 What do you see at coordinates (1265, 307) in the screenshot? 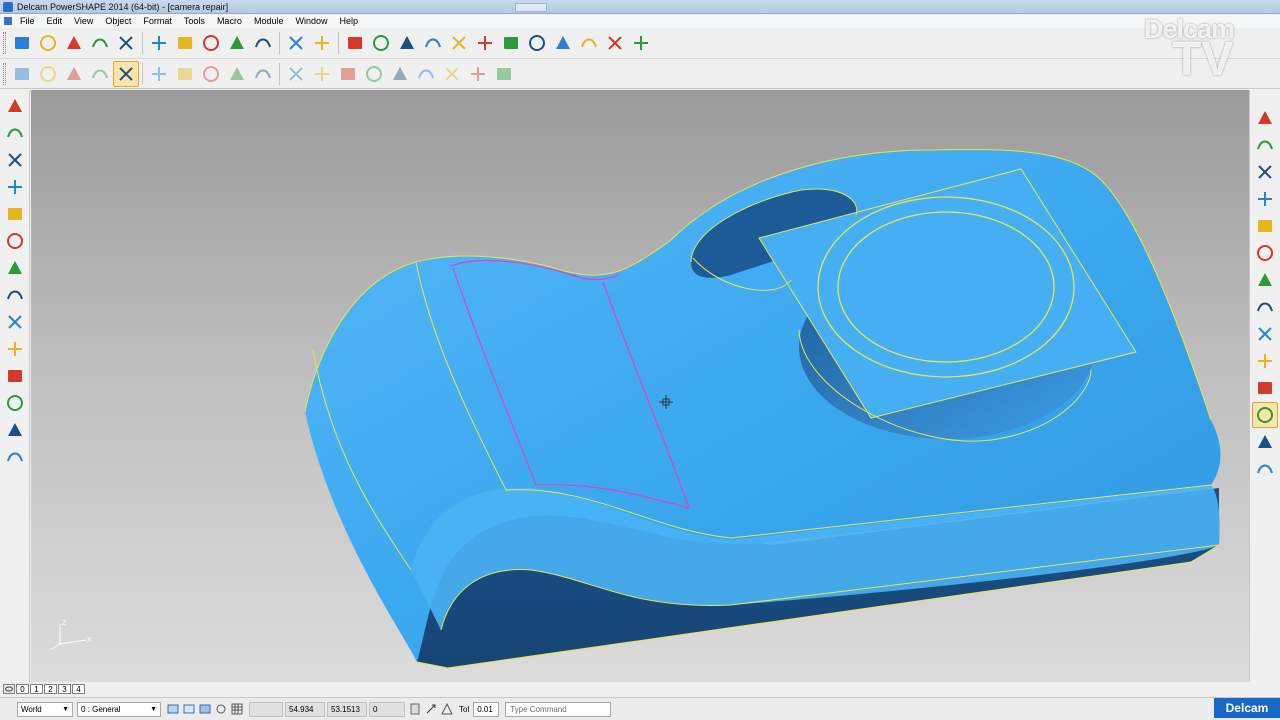
I see `zoom-fit-button` at bounding box center [1265, 307].